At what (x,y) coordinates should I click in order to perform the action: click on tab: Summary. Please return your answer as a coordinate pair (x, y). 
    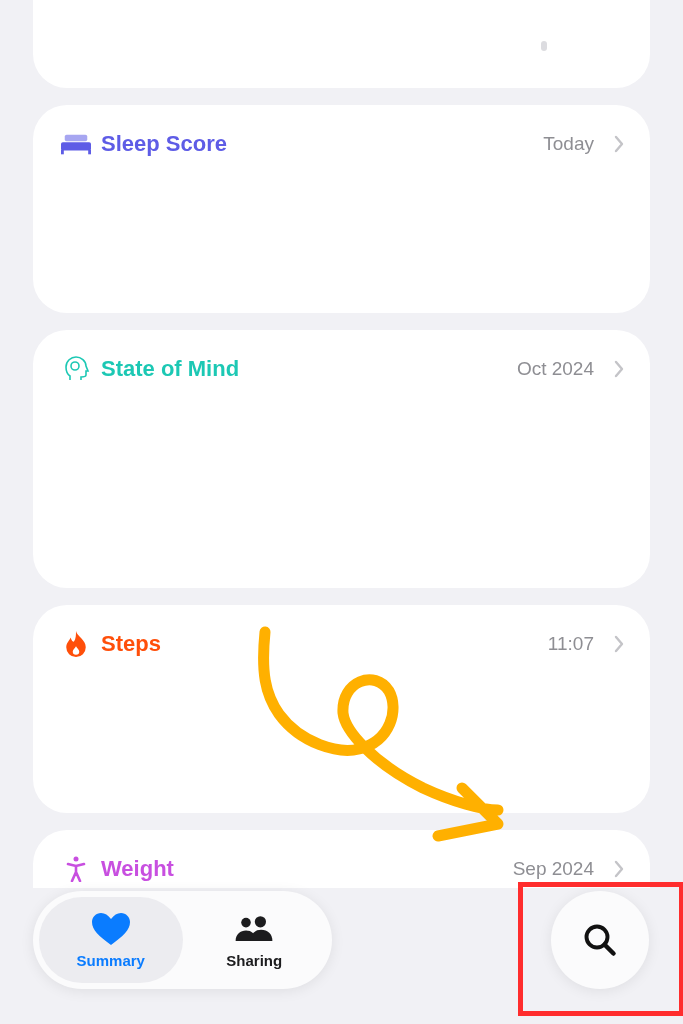
    Looking at the image, I should click on (111, 940).